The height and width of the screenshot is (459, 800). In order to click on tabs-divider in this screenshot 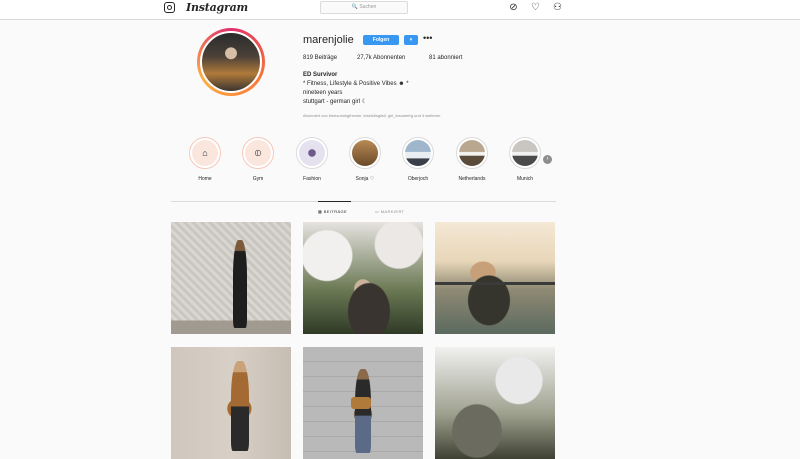, I will do `click(363, 201)`.